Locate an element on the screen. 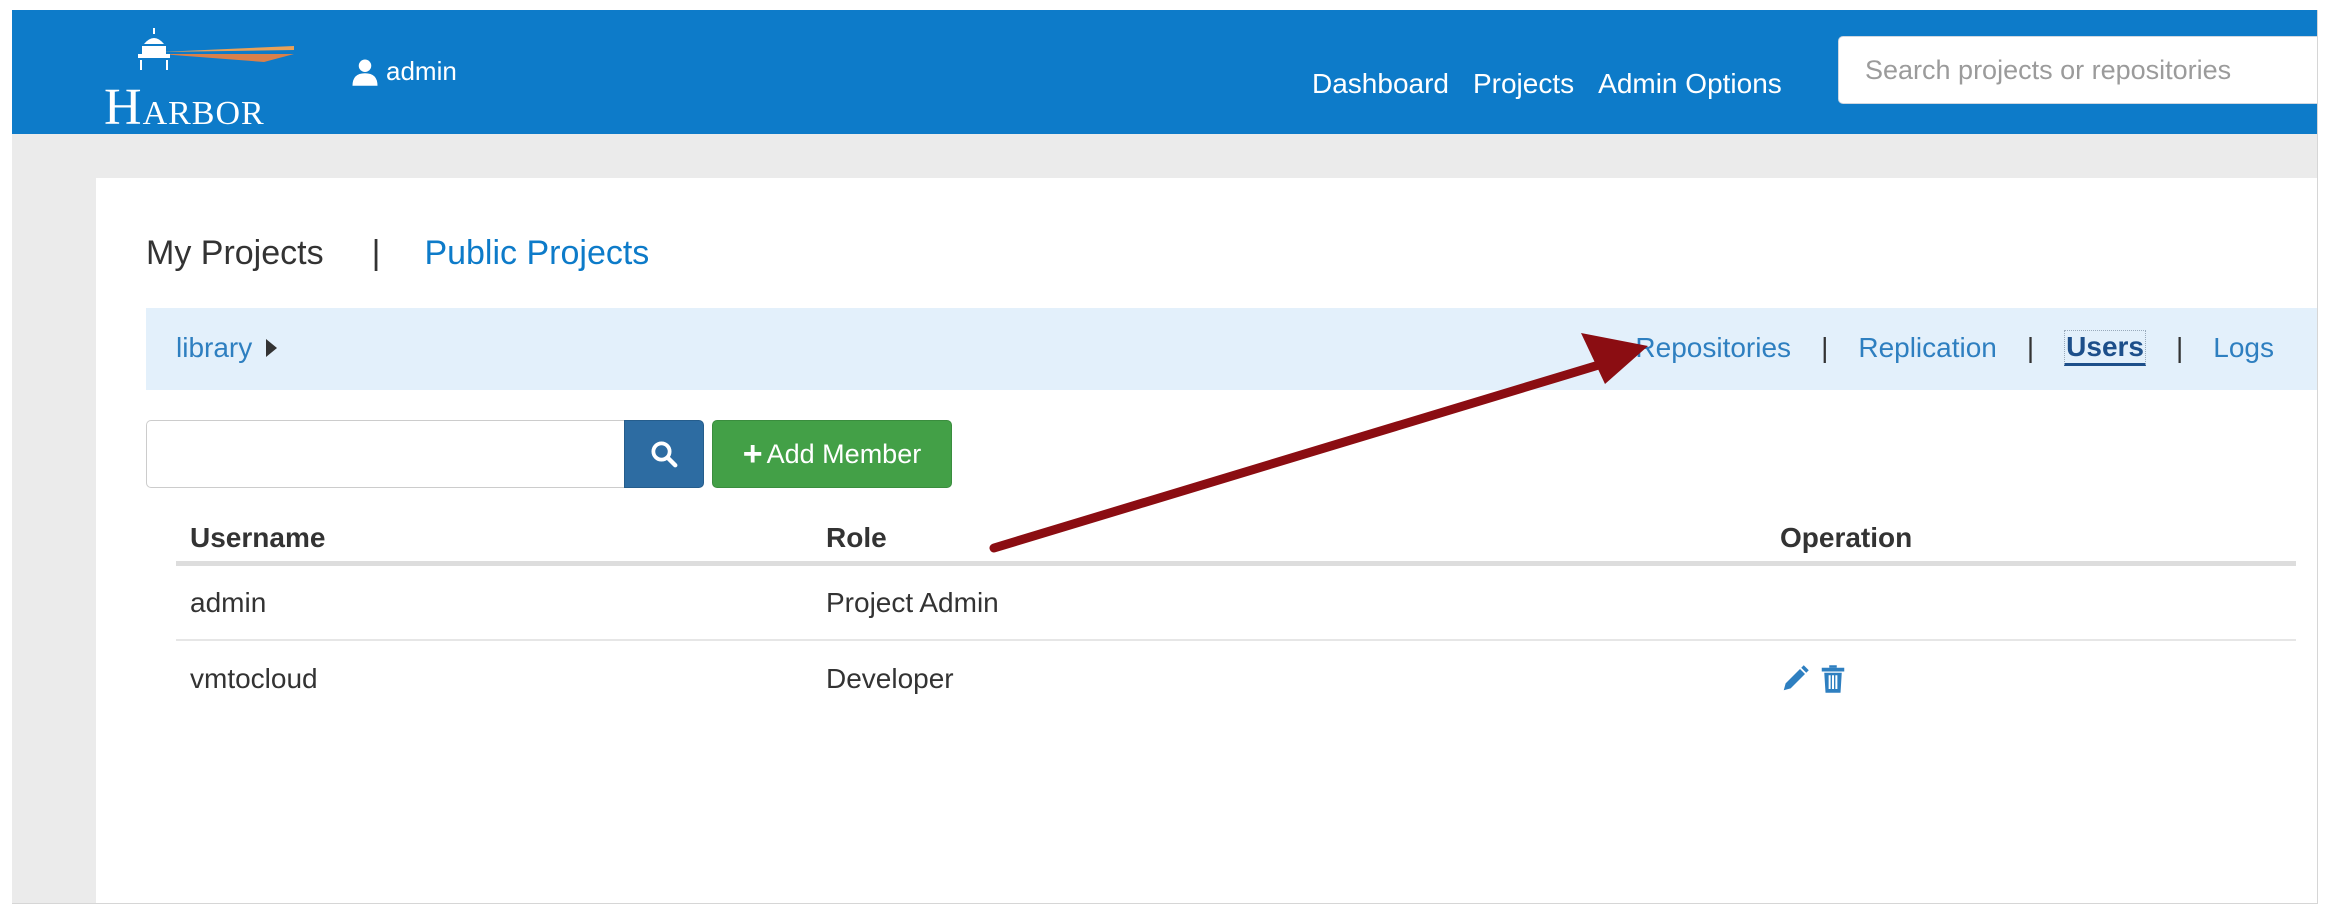 This screenshot has width=2330, height=914. header-username: Username is located at coordinates (258, 537).